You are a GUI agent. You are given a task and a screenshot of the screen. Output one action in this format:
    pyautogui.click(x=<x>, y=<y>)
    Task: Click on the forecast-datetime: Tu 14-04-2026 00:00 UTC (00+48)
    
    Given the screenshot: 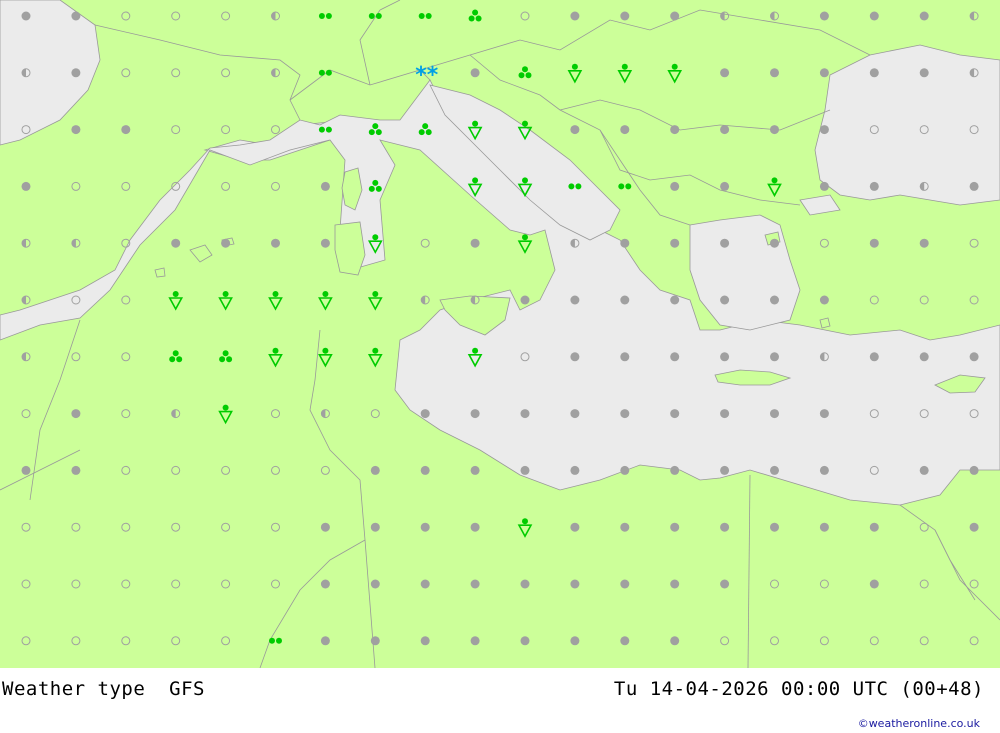 What is the action you would take?
    pyautogui.click(x=798, y=689)
    